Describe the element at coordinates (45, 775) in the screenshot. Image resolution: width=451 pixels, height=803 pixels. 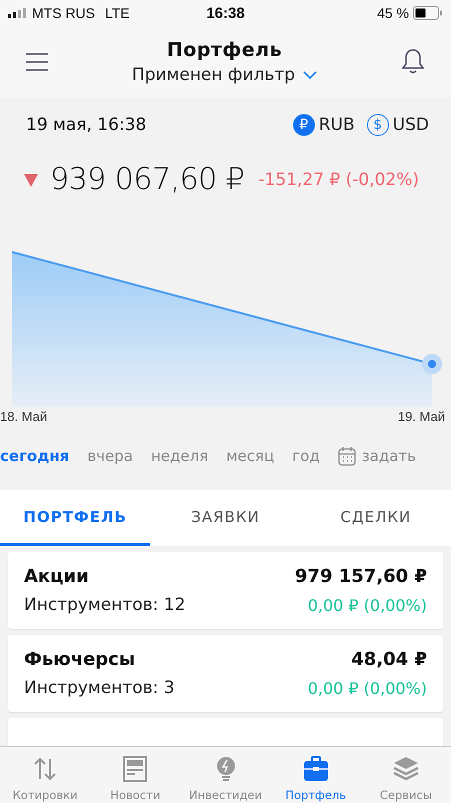
I see `nav-item: Котировки` at that location.